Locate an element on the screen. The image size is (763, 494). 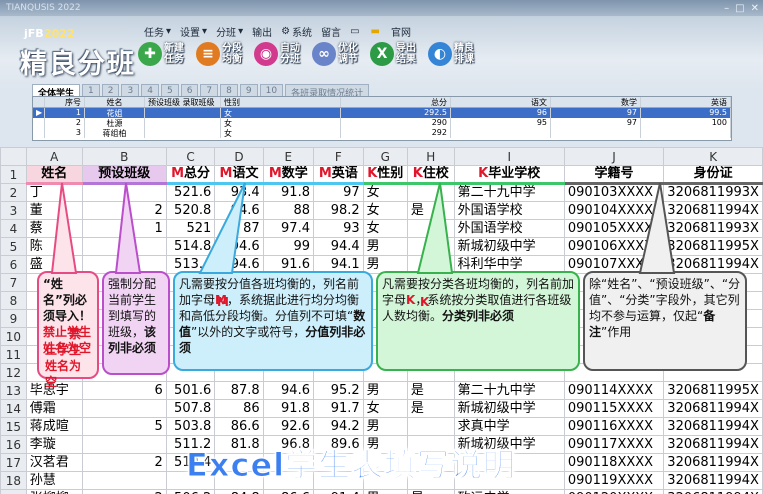
sheet-cell: 503.8 is located at coordinates (190, 426).